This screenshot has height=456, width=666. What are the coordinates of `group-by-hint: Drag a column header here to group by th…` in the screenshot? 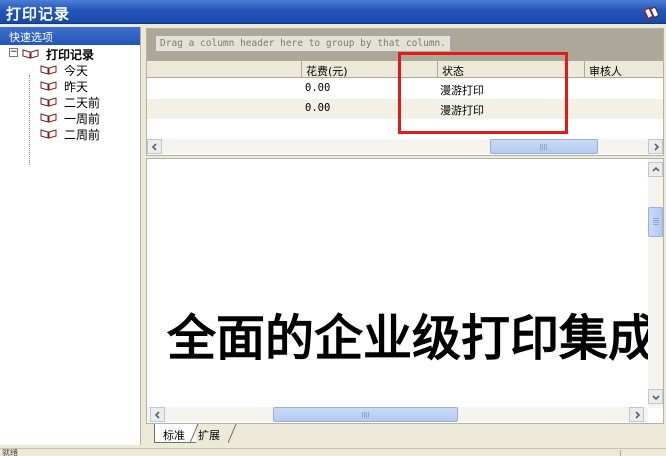 It's located at (303, 43).